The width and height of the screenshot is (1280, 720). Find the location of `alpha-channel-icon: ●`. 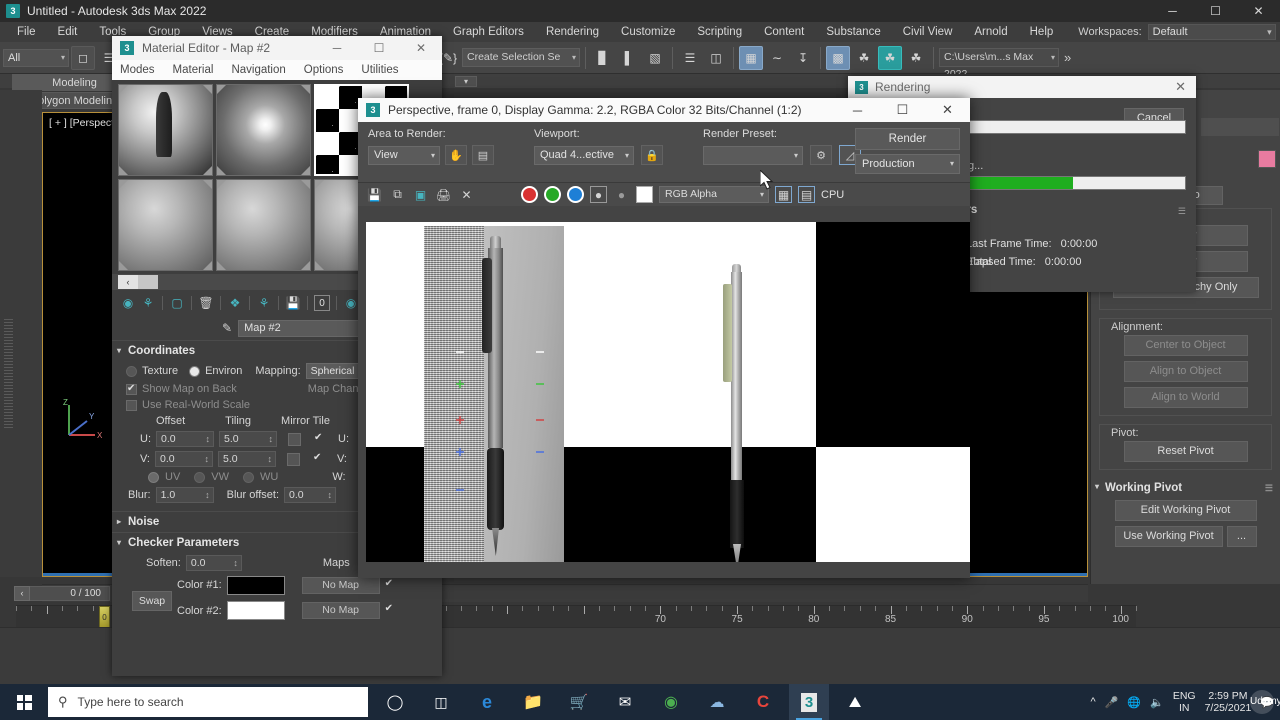

alpha-channel-icon: ● is located at coordinates (598, 194).